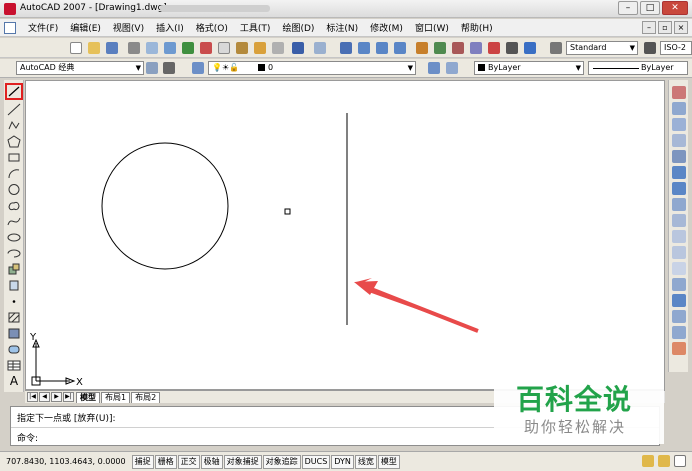 This screenshot has width=692, height=471. Describe the element at coordinates (152, 48) in the screenshot. I see `plot-preview-icon` at that location.